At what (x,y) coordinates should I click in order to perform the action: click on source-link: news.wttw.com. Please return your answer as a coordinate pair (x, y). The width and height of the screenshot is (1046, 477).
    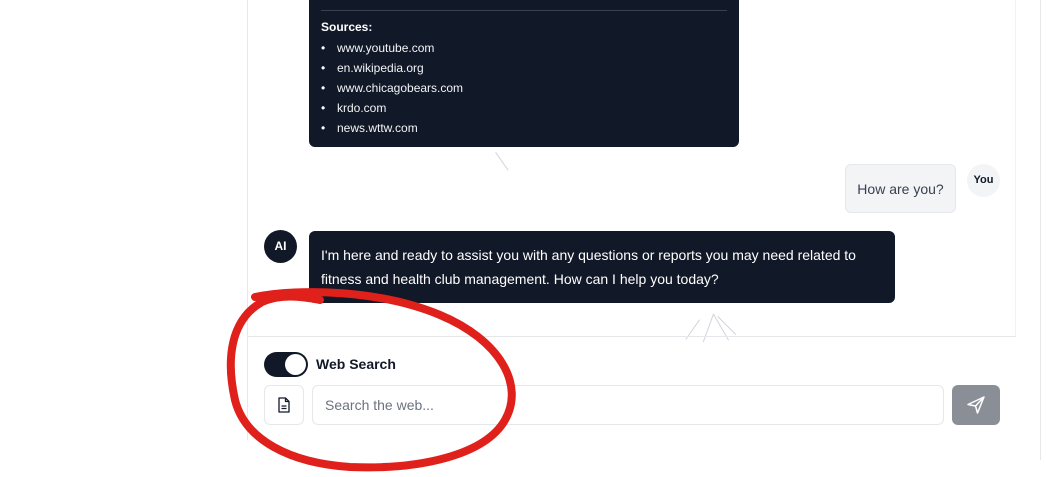
    Looking at the image, I should click on (392, 128).